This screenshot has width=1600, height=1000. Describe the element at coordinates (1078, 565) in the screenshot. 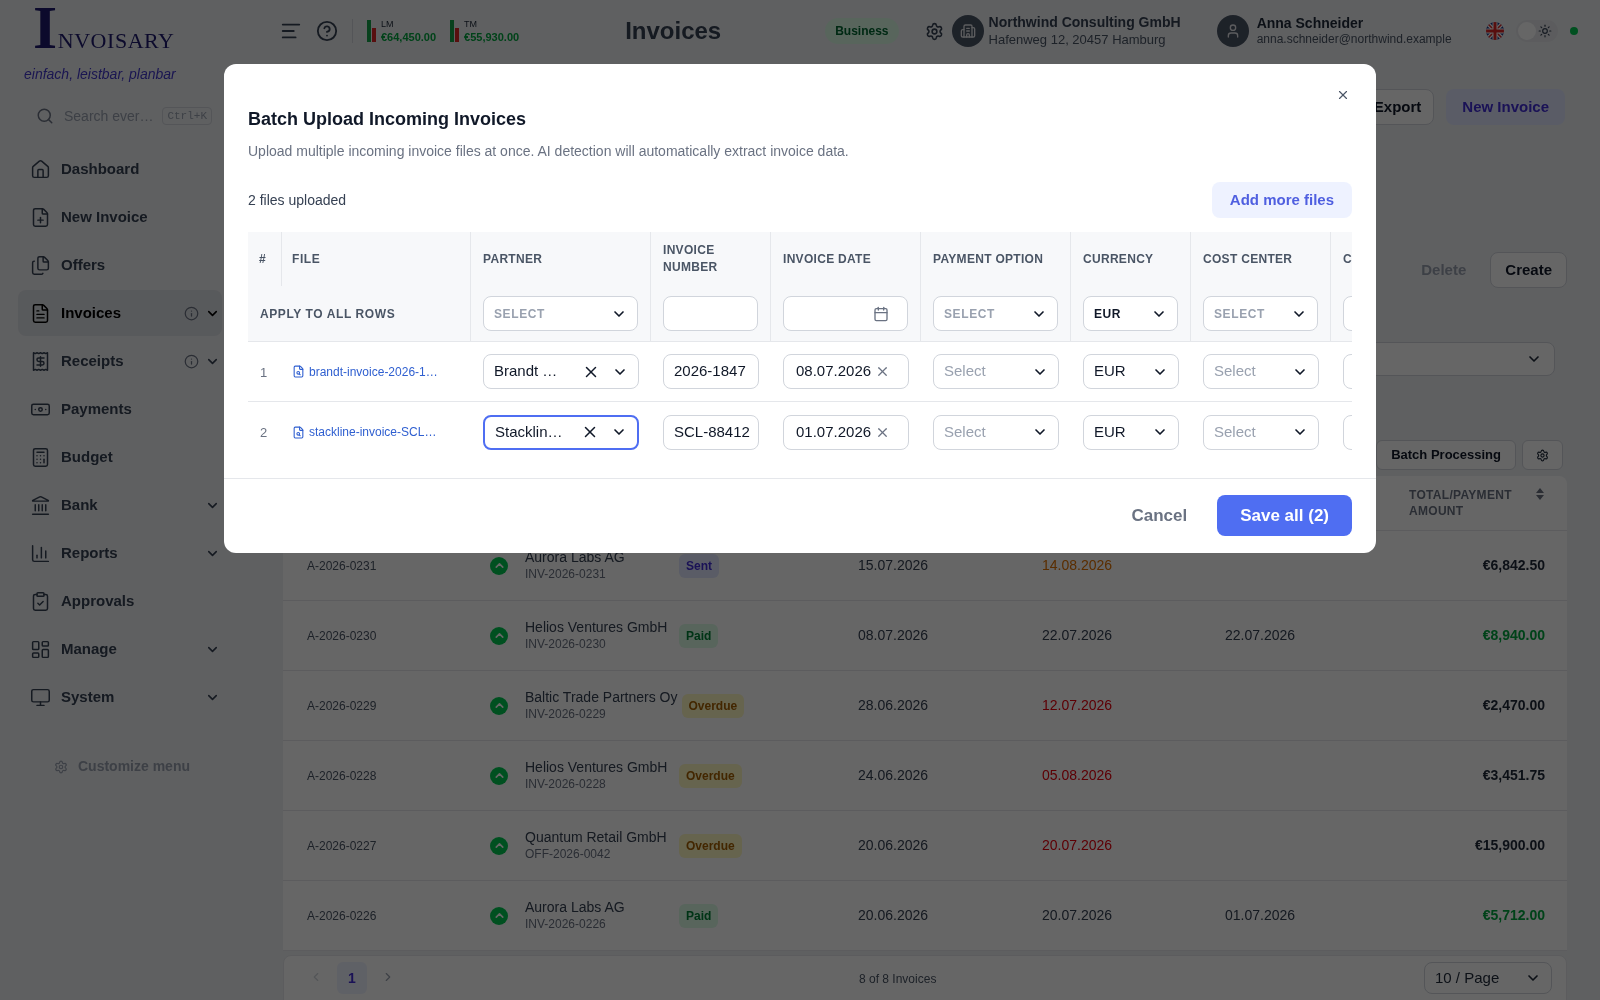

I see `table-cell-text: 14.08.2026` at that location.